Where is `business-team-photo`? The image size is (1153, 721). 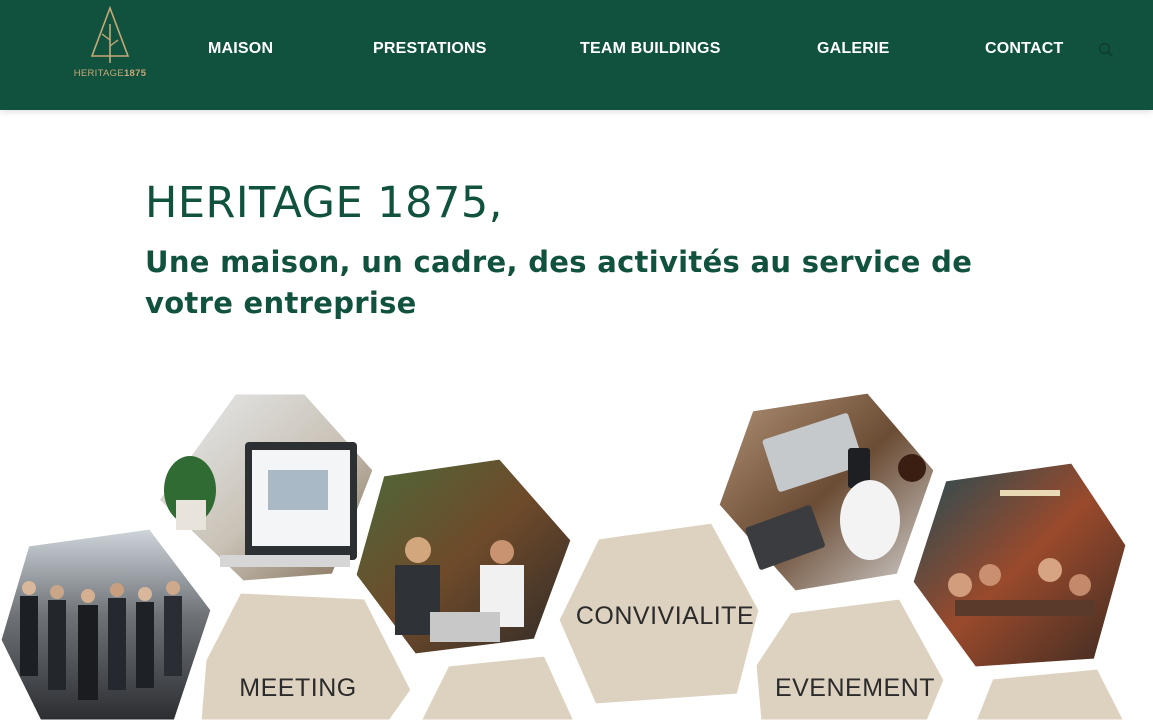 business-team-photo is located at coordinates (107, 623).